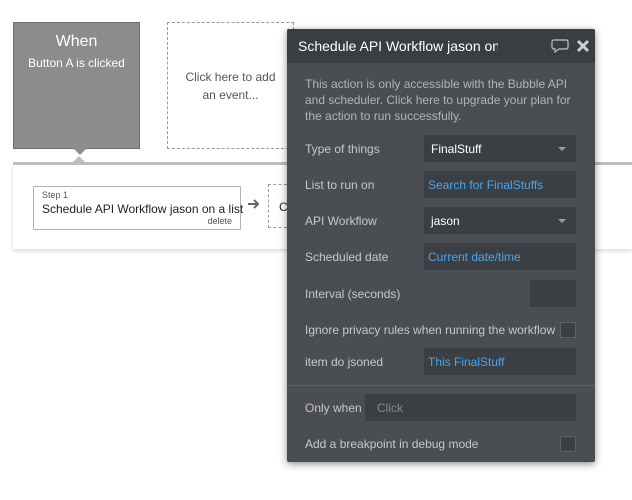 The height and width of the screenshot is (500, 632). I want to click on only-when-placeholder: Click, so click(390, 408).